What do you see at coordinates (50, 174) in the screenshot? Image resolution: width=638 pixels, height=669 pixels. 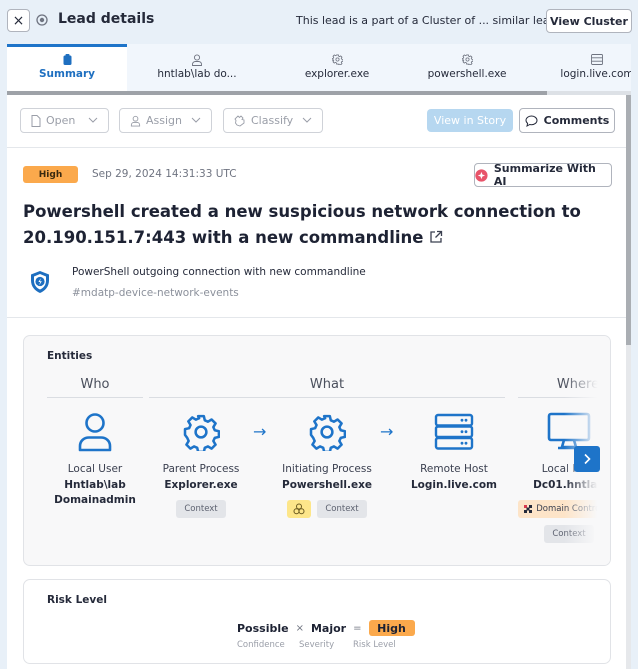 I see `severity-badge: High` at bounding box center [50, 174].